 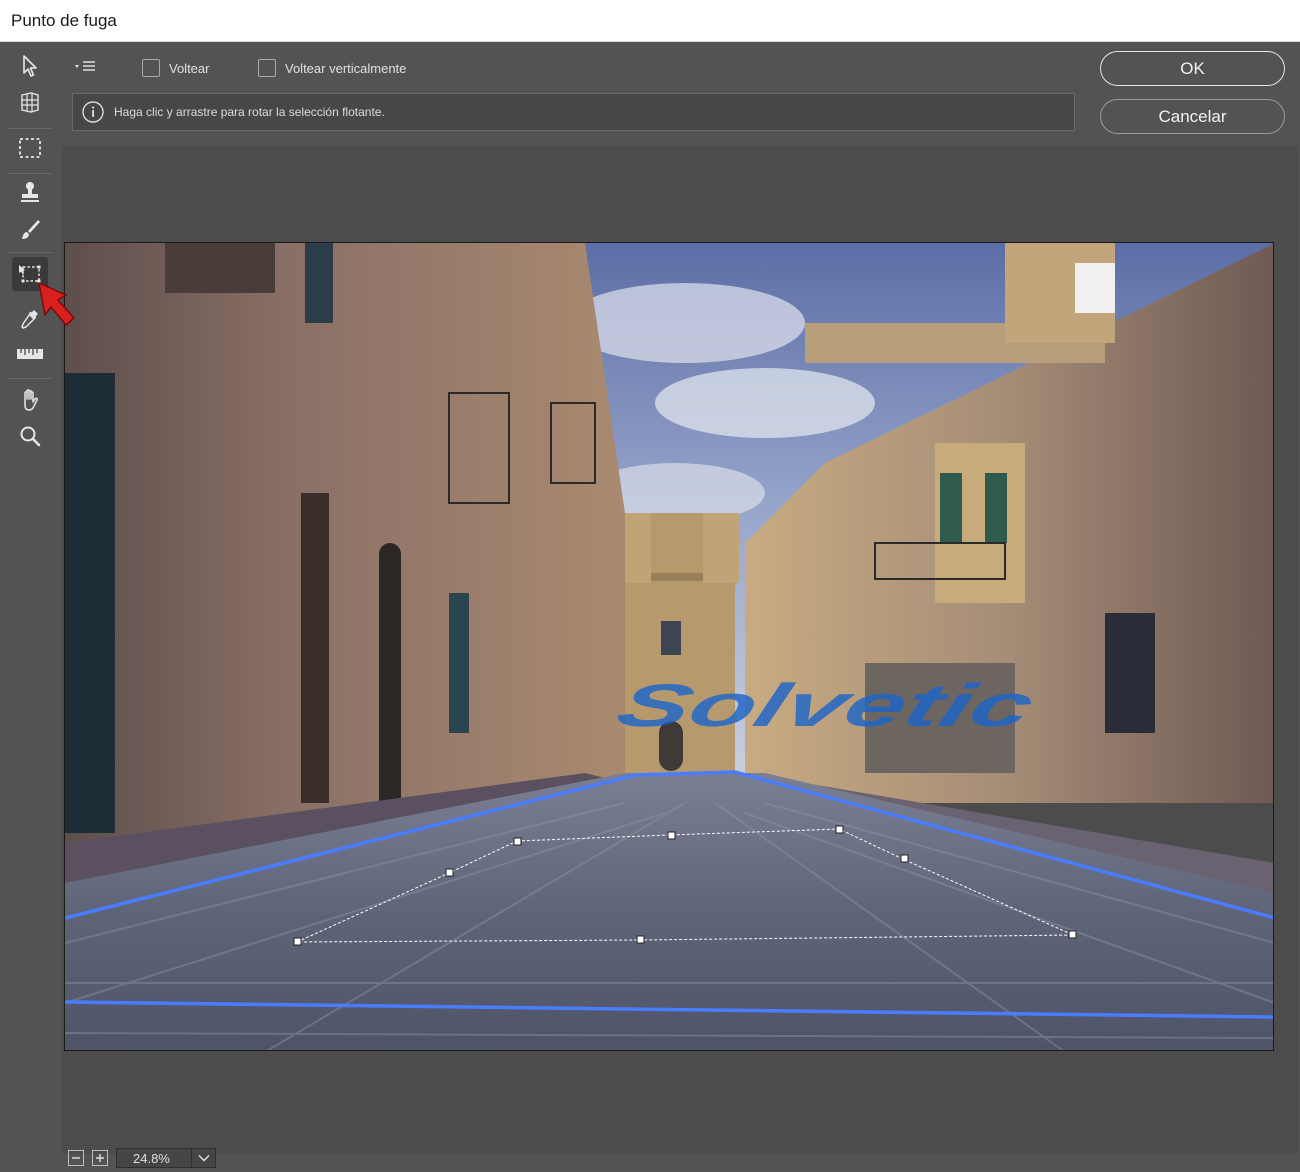 I want to click on zoom-controls: 24.8%, so click(x=142, y=1158).